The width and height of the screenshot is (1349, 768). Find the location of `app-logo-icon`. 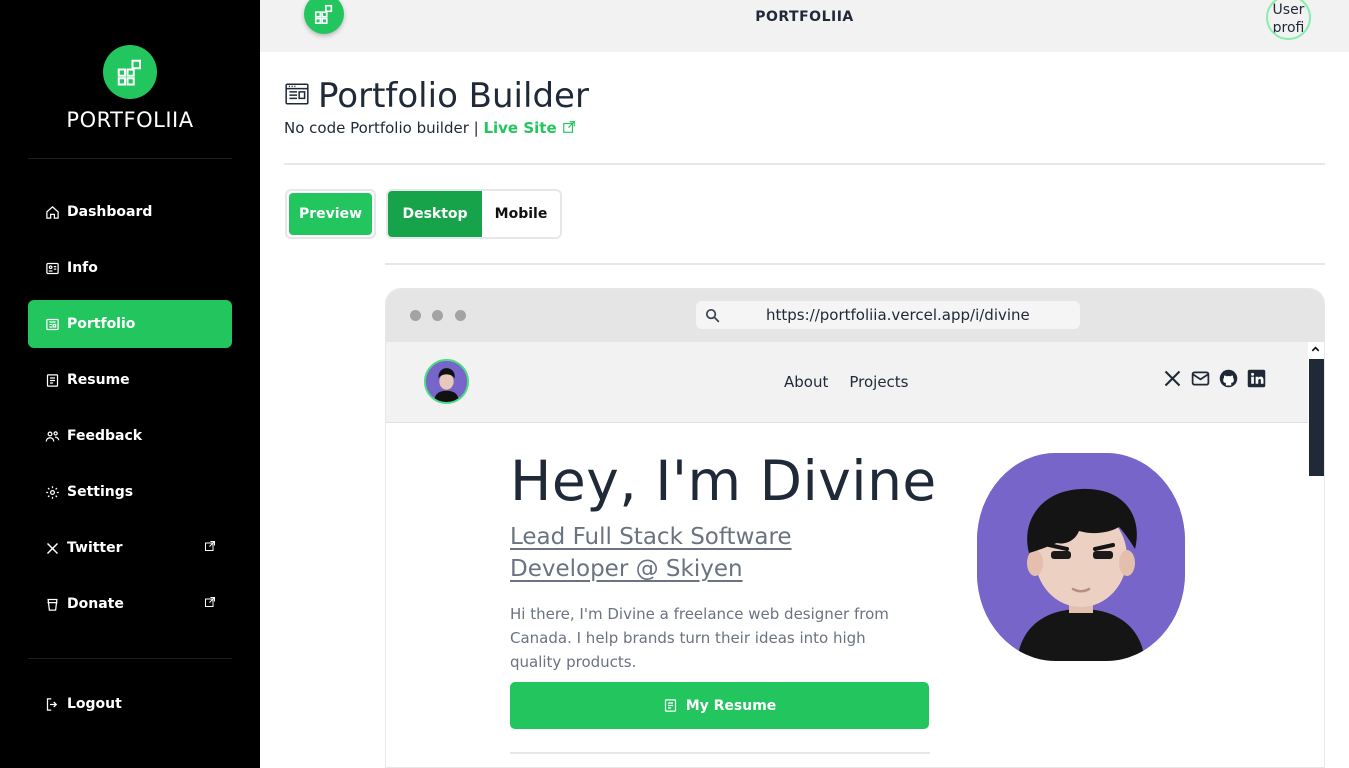

app-logo-icon is located at coordinates (130, 72).